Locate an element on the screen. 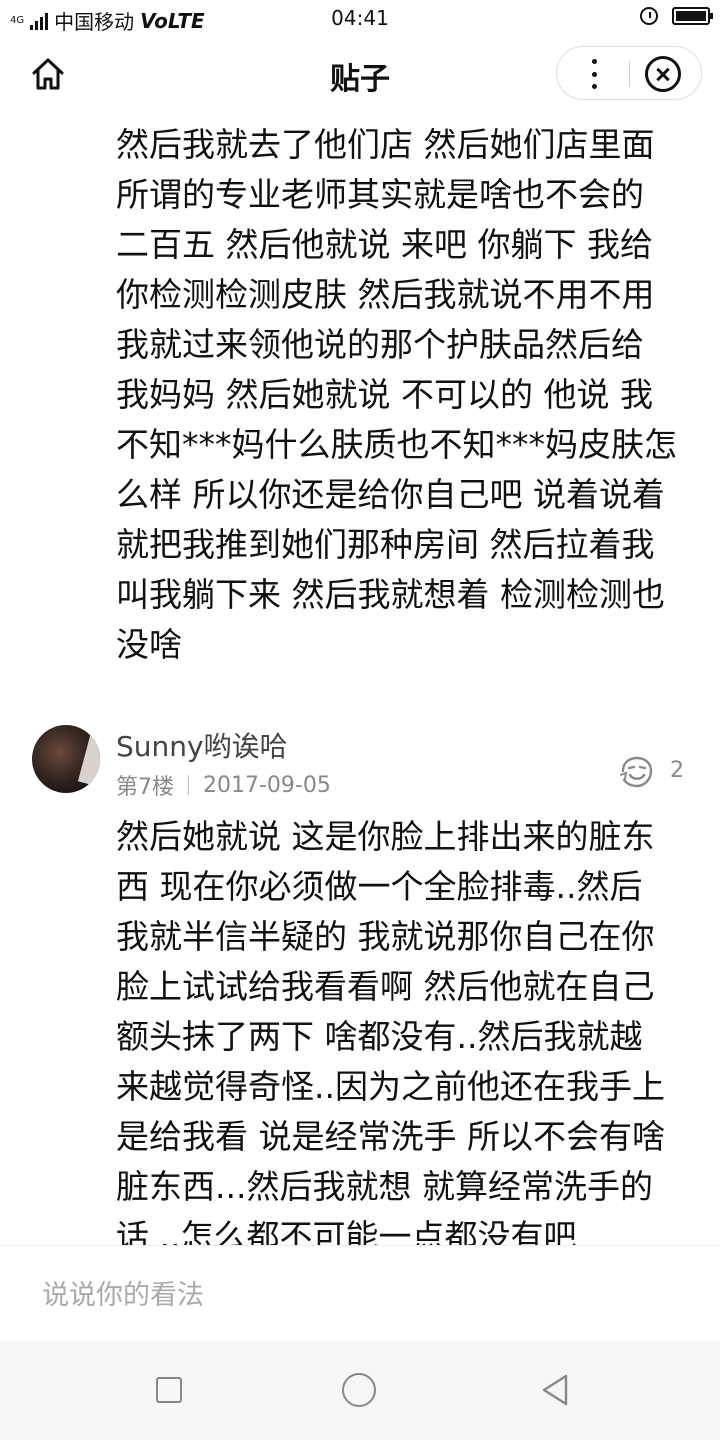 The width and height of the screenshot is (720, 1440). post-line: 我妈妈 然后她就说 不可以的 他说 我 is located at coordinates (384, 394).